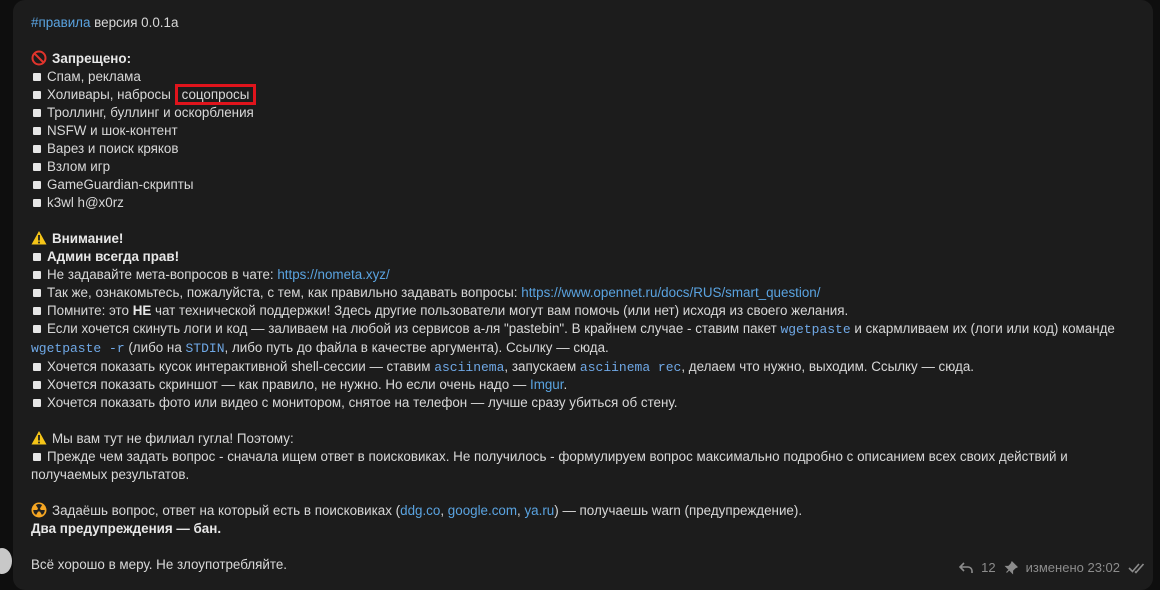  I want to click on google-heading: Мы вам тут не филиал гугла! Поэтому:, so click(583, 439).